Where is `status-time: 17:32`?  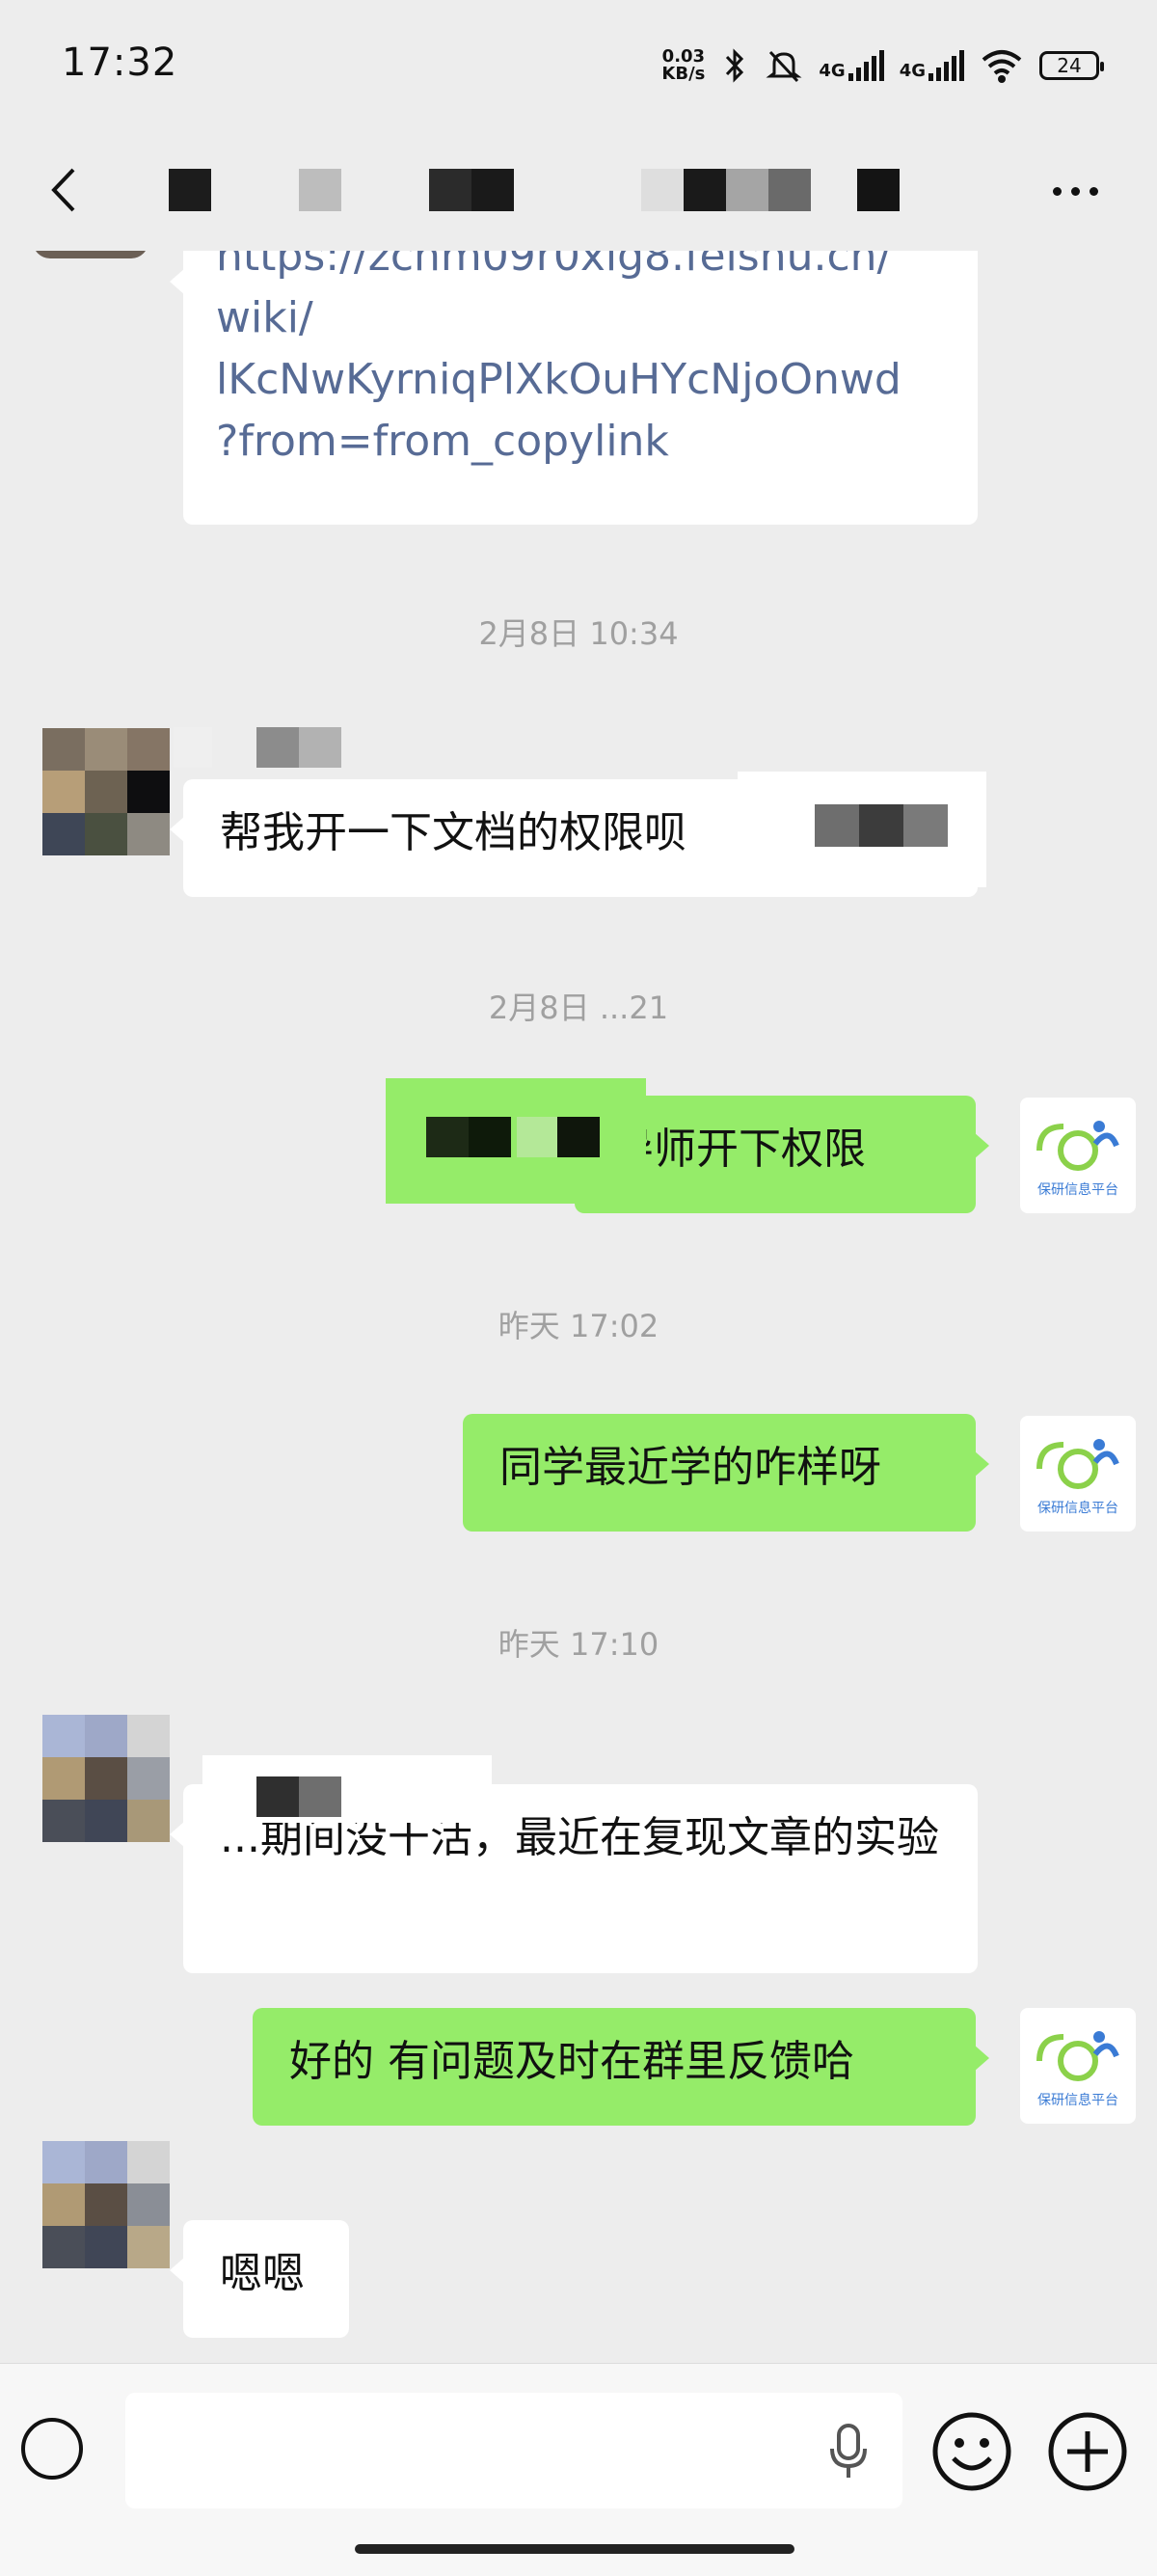
status-time: 17:32 is located at coordinates (120, 63).